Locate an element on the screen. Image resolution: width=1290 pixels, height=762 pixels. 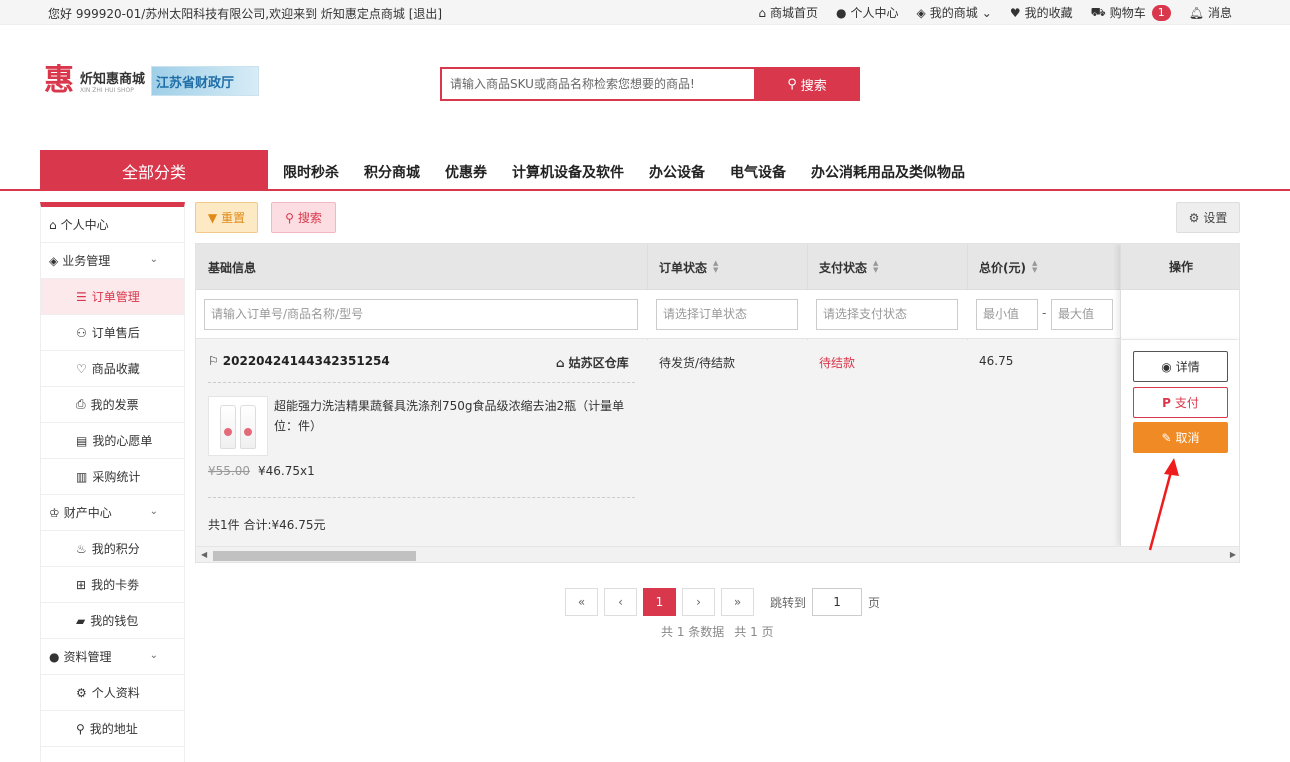
logo-subtitle: XIN ZHI HUI SHOP is located at coordinates (107, 90).